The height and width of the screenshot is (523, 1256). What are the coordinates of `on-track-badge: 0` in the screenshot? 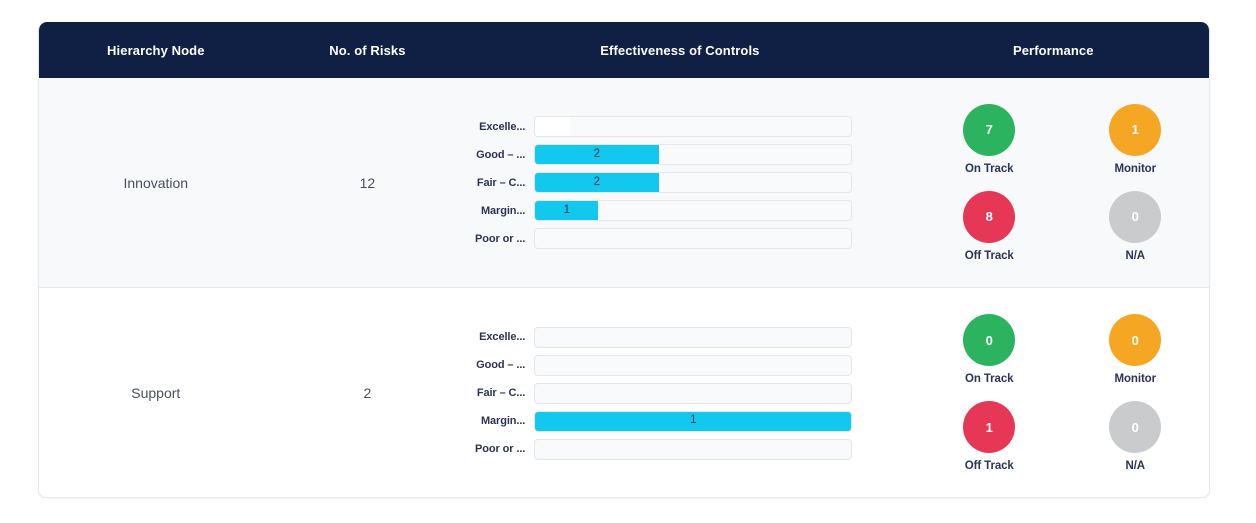 It's located at (989, 340).